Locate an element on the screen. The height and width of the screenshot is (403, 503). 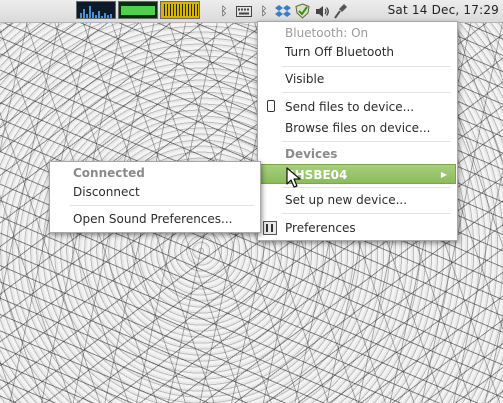
mouse-pointer-icon is located at coordinates (293, 177).